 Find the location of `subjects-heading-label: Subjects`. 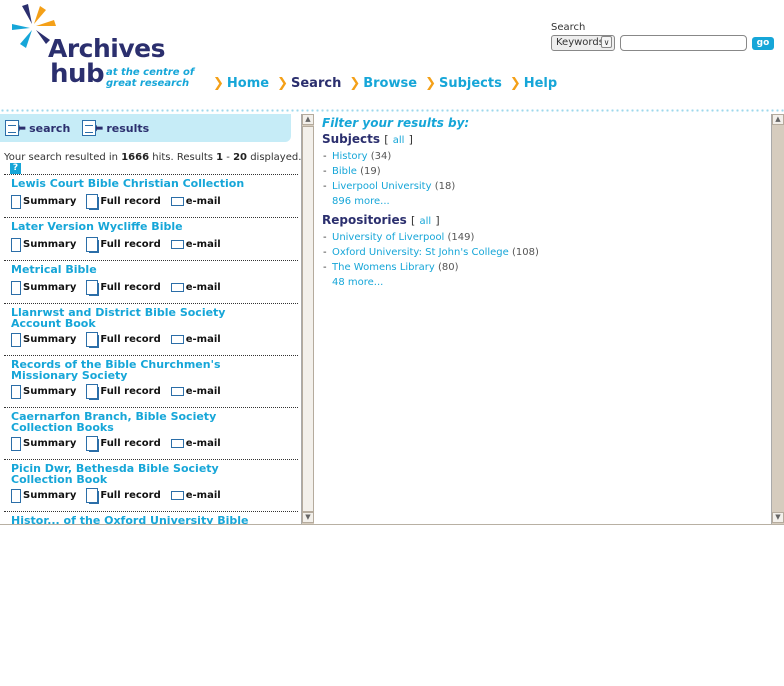

subjects-heading-label: Subjects is located at coordinates (351, 139).